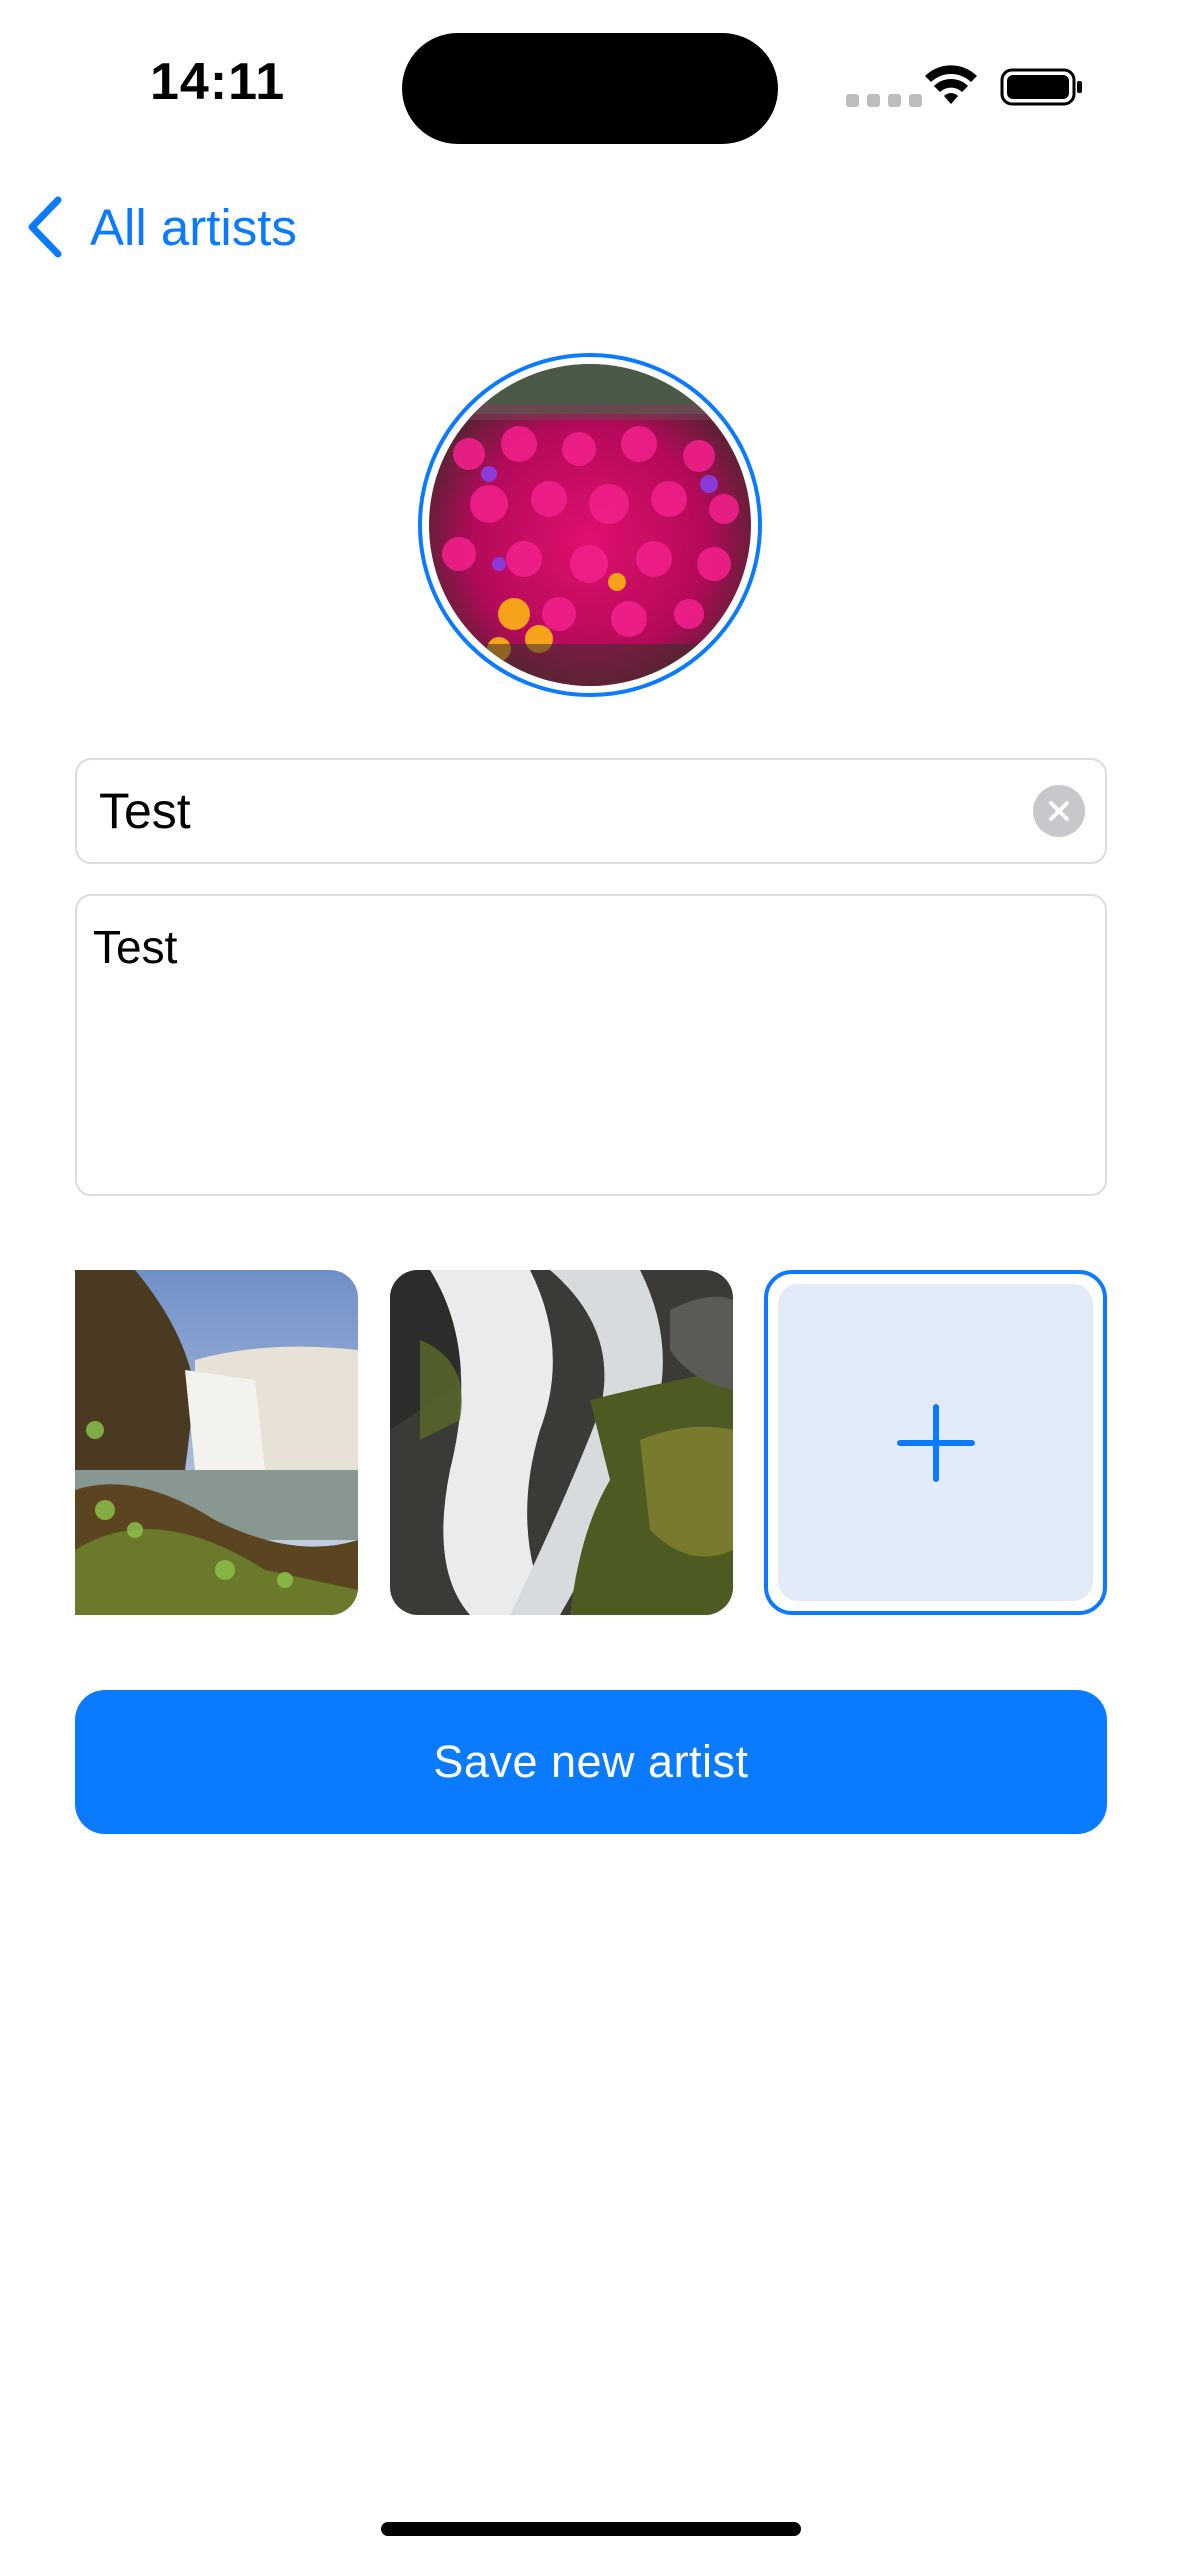 The height and width of the screenshot is (2556, 1179). I want to click on battery-icon, so click(1041, 87).